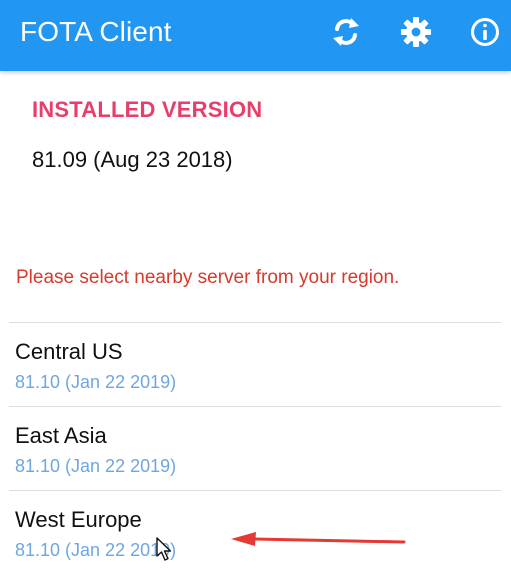 Image resolution: width=511 pixels, height=587 pixels. I want to click on info-circle-icon, so click(485, 32).